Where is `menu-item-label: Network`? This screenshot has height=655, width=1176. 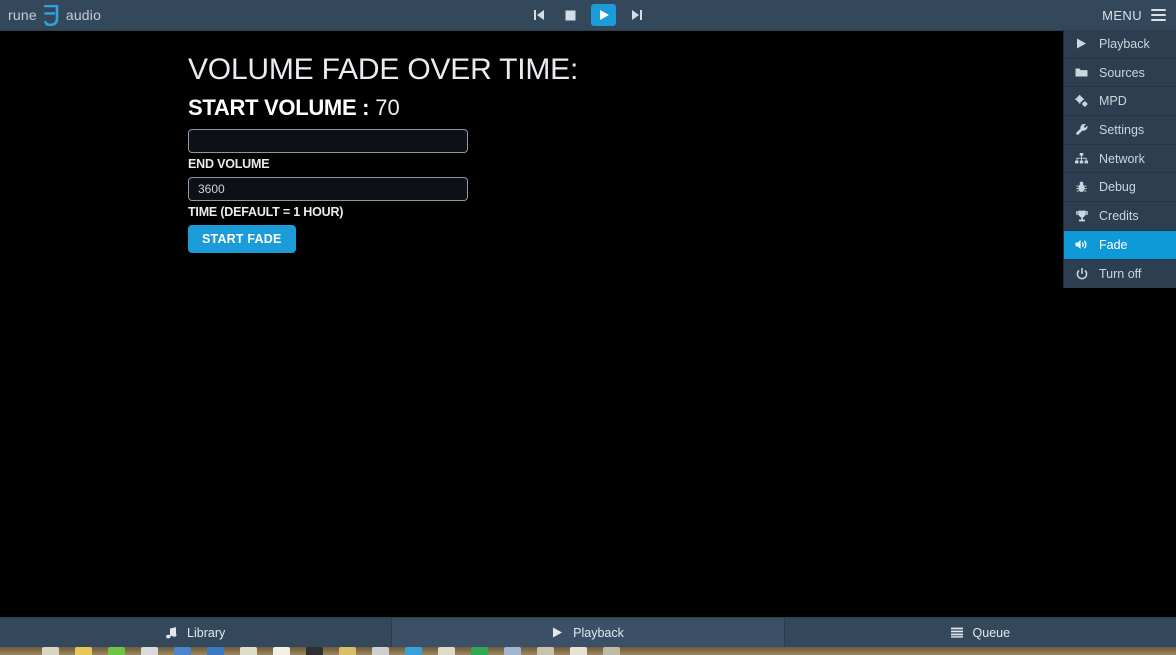
menu-item-label: Network is located at coordinates (1122, 158).